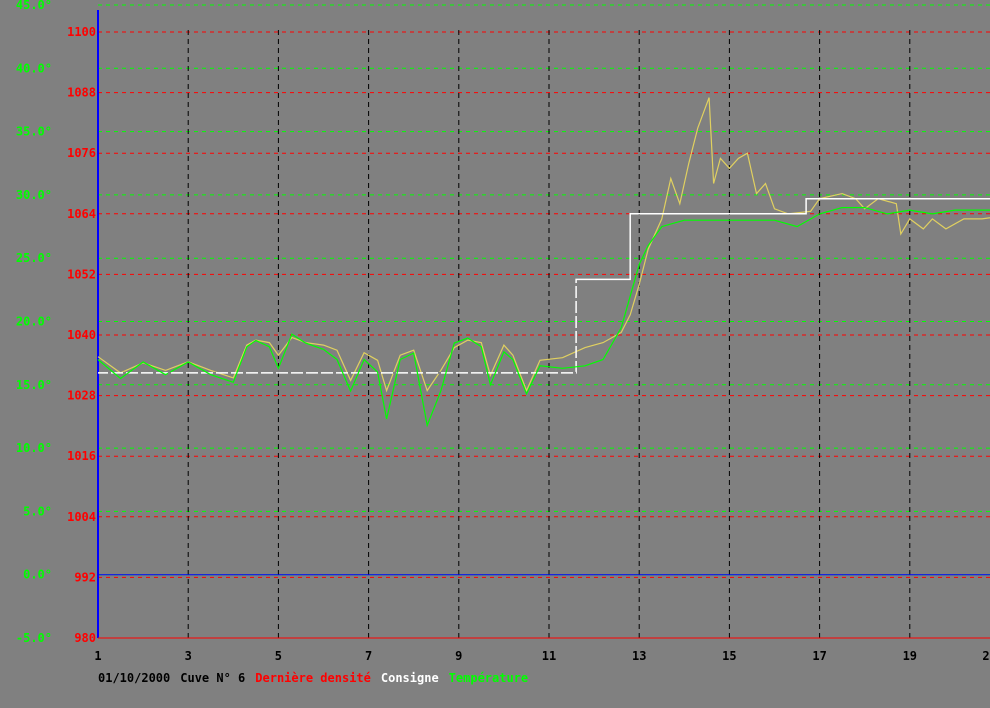 Image resolution: width=990 pixels, height=708 pixels. What do you see at coordinates (549, 656) in the screenshot?
I see `x-tick-label: 11` at bounding box center [549, 656].